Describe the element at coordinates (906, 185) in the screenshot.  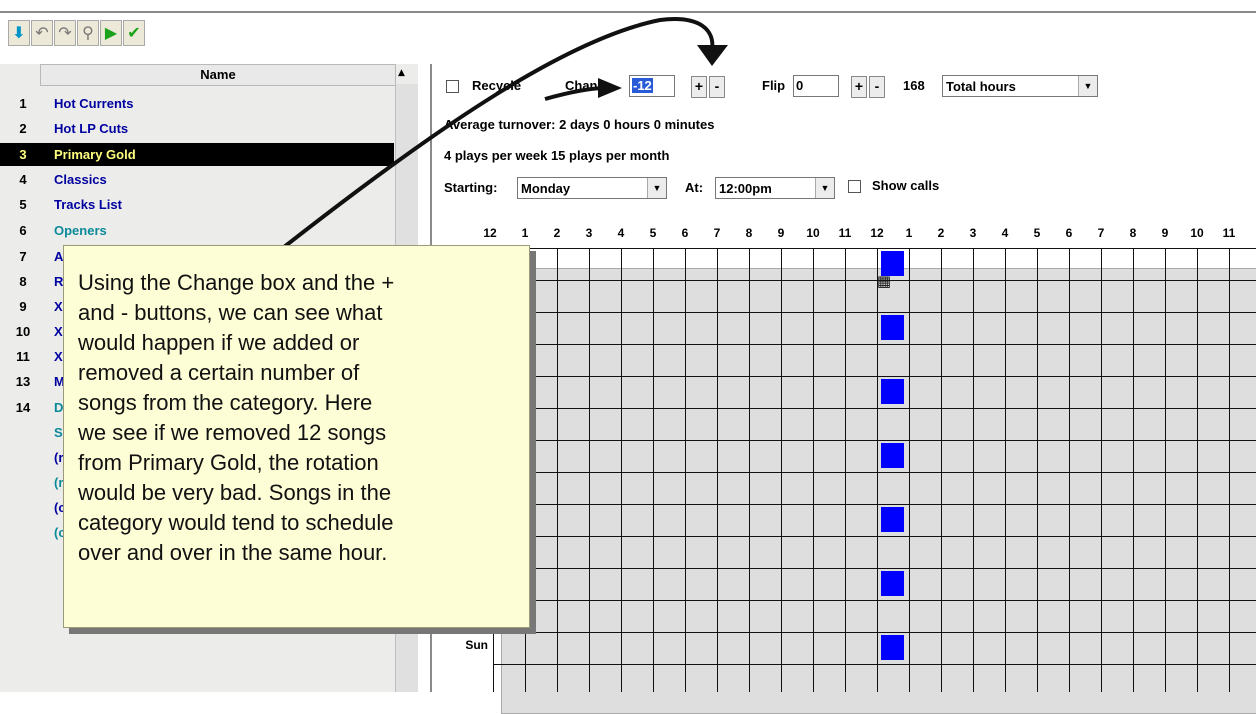
I see `show-calls-label: Show calls` at that location.